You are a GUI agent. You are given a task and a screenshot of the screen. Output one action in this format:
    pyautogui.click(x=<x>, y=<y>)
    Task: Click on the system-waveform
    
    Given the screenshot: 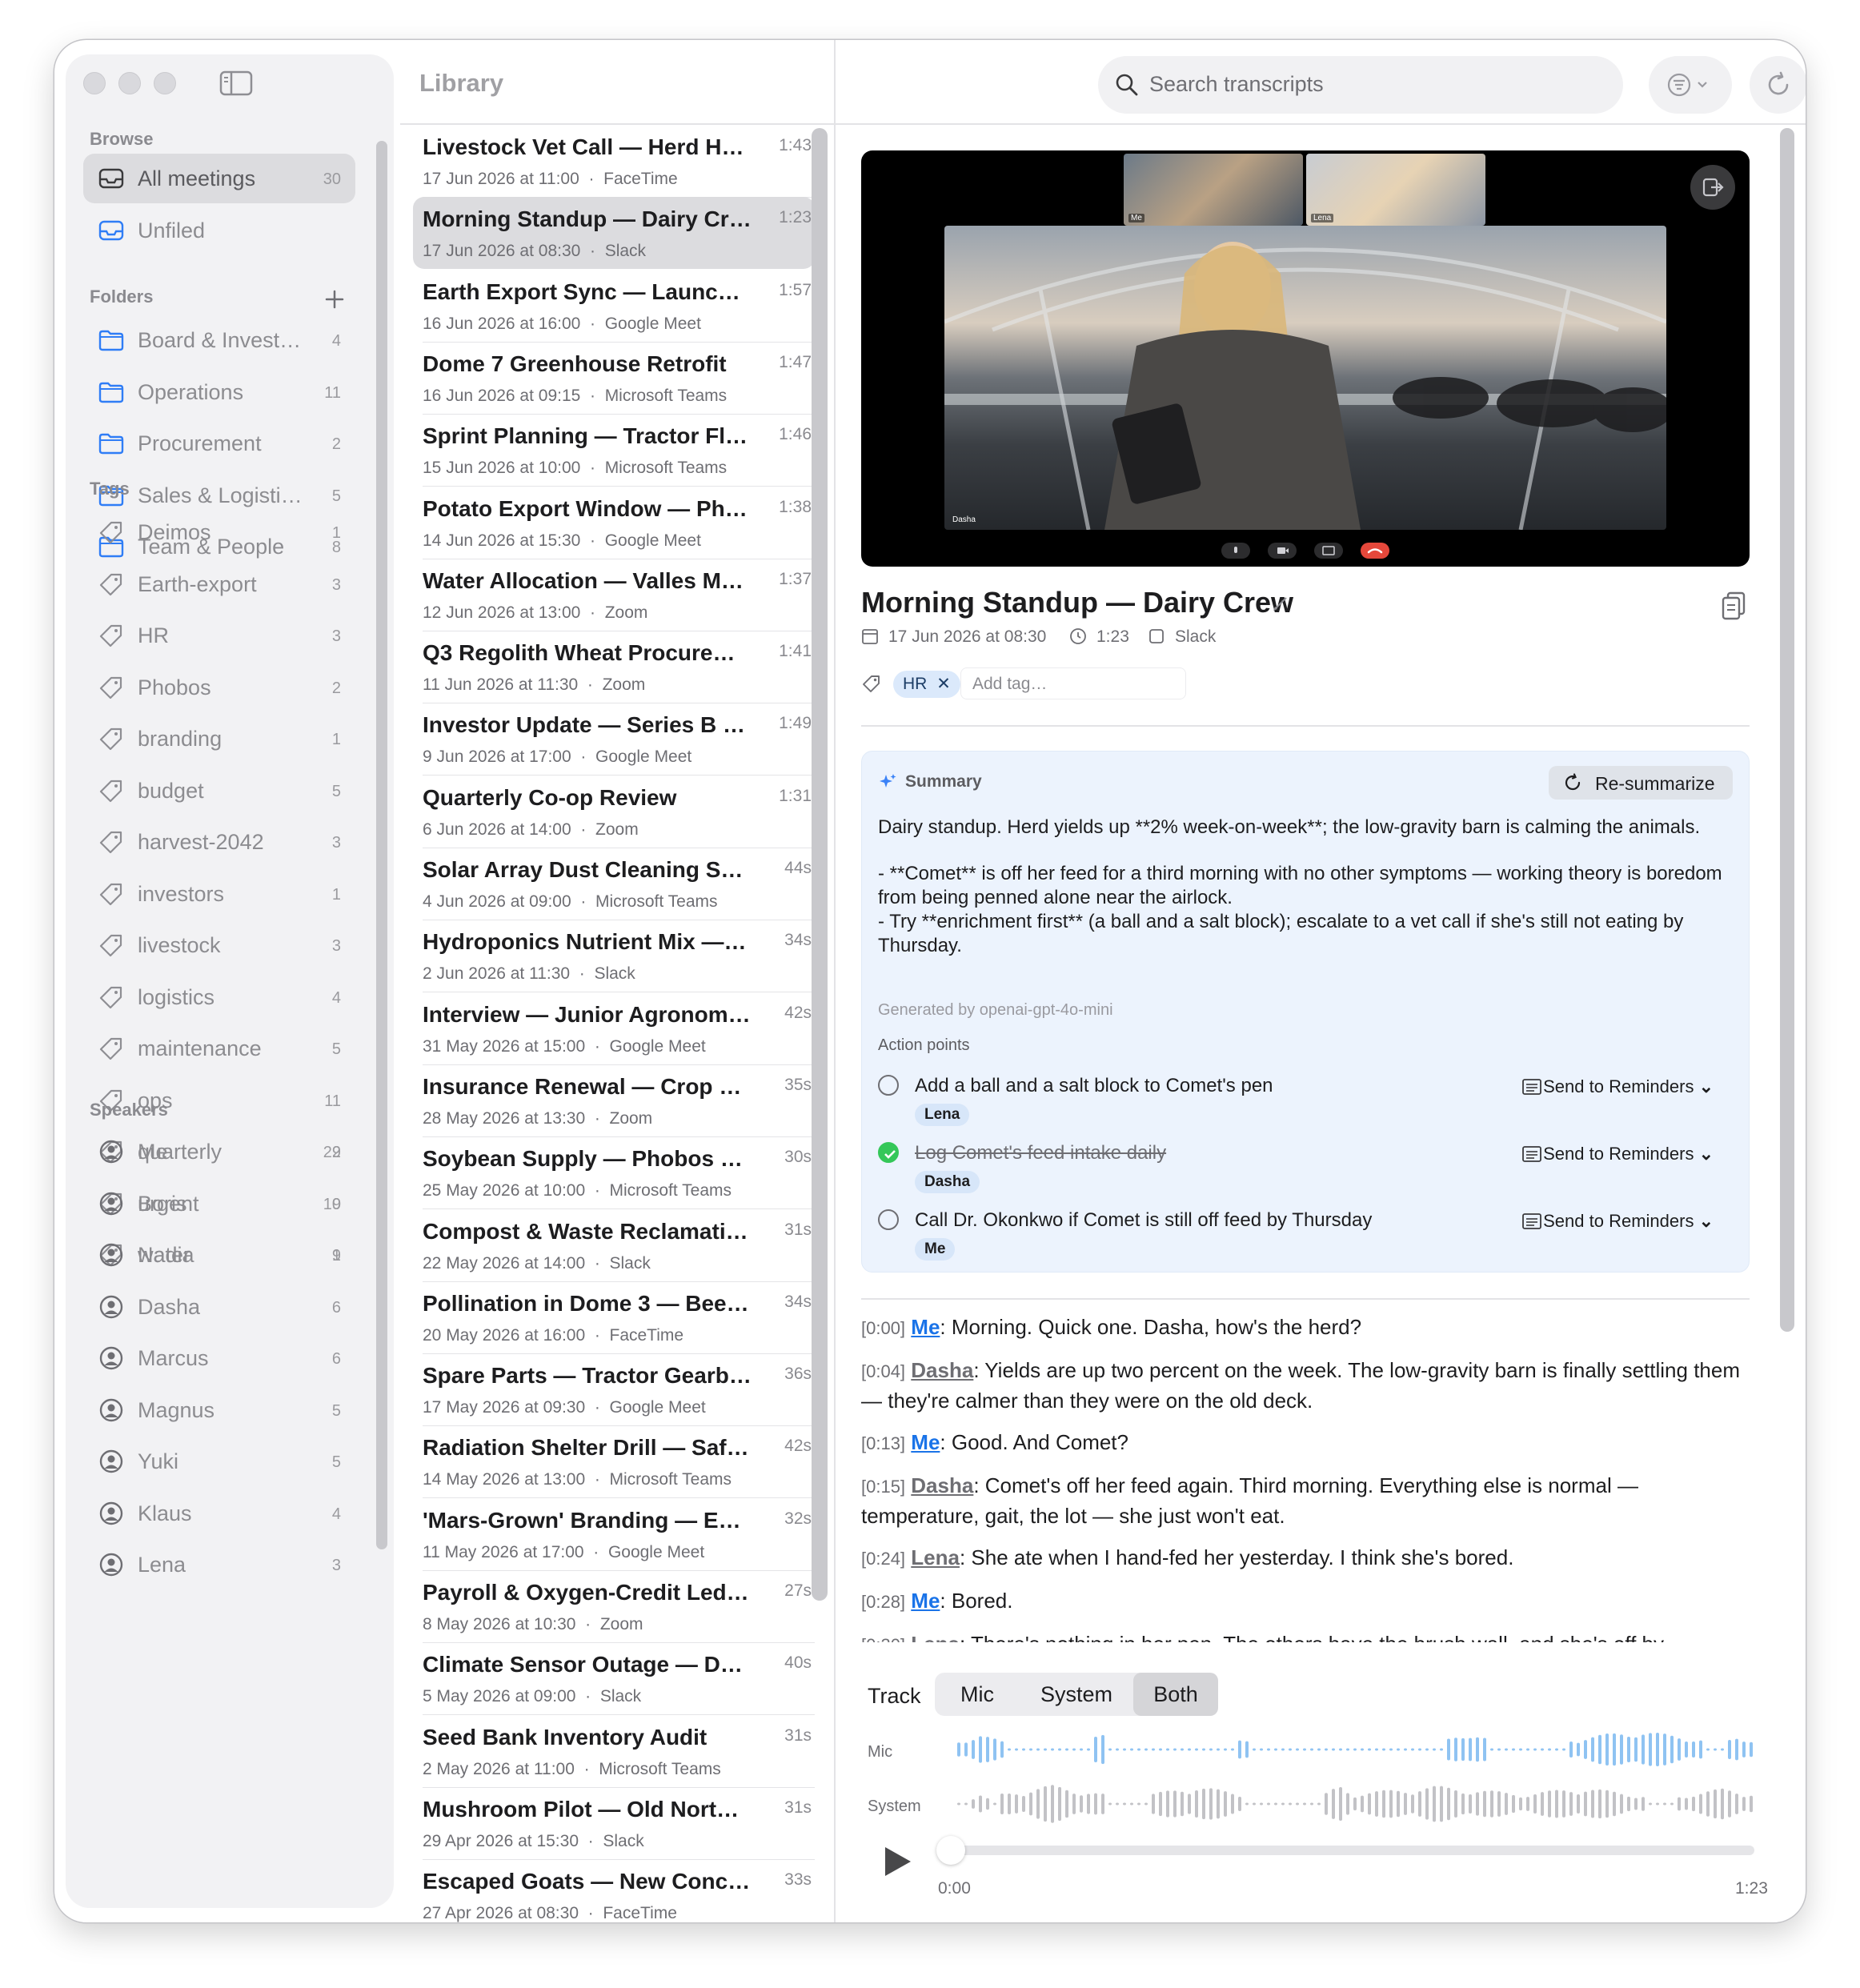 What is the action you would take?
    pyautogui.click(x=1354, y=1804)
    